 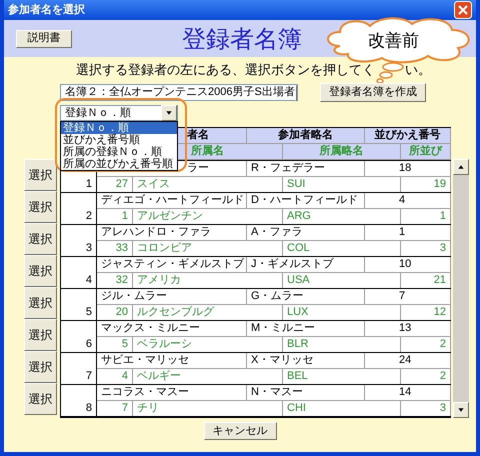 What do you see at coordinates (225, 70) in the screenshot?
I see `instruction-text: 選択する登録者の左にある、選択ボタンを押してく` at bounding box center [225, 70].